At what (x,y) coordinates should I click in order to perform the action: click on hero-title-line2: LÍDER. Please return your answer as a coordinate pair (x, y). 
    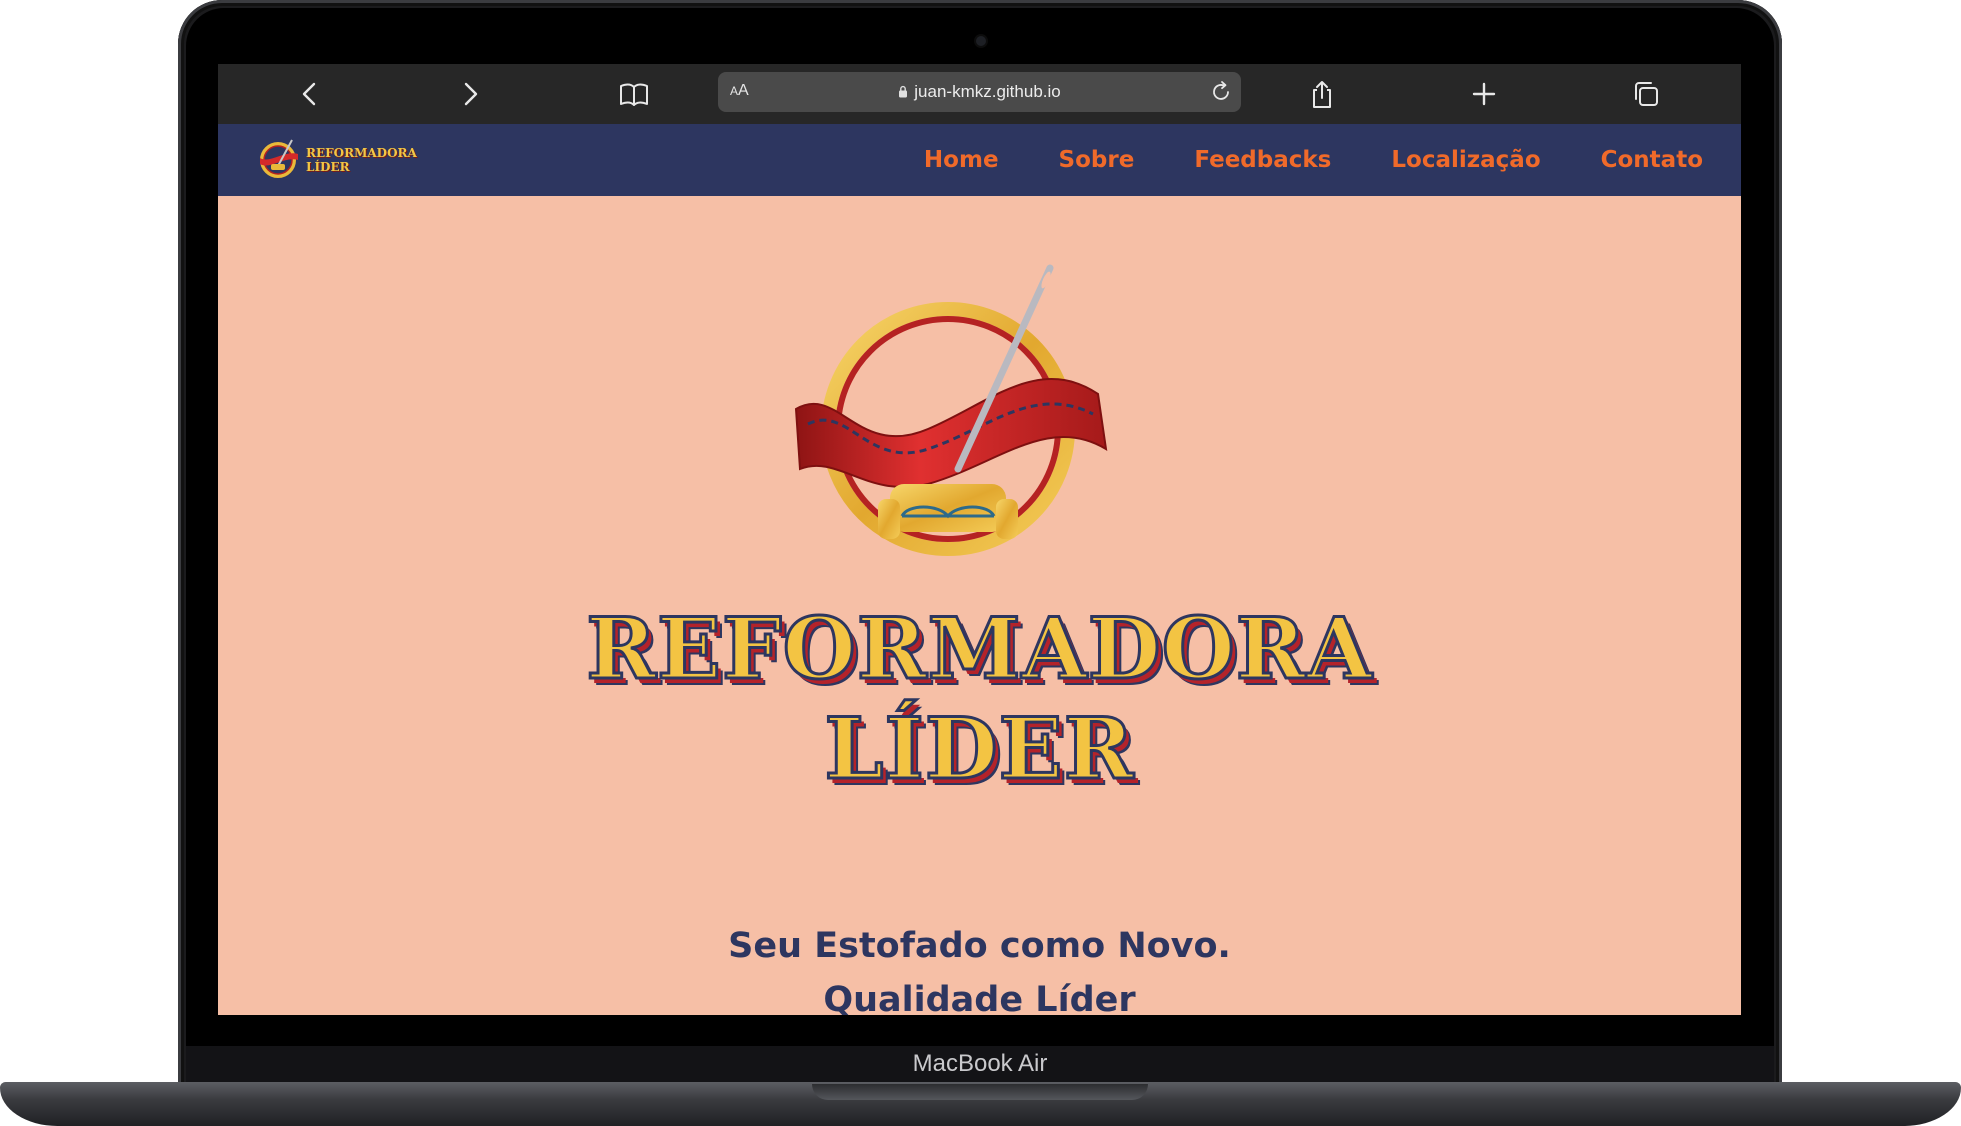
    Looking at the image, I should click on (979, 749).